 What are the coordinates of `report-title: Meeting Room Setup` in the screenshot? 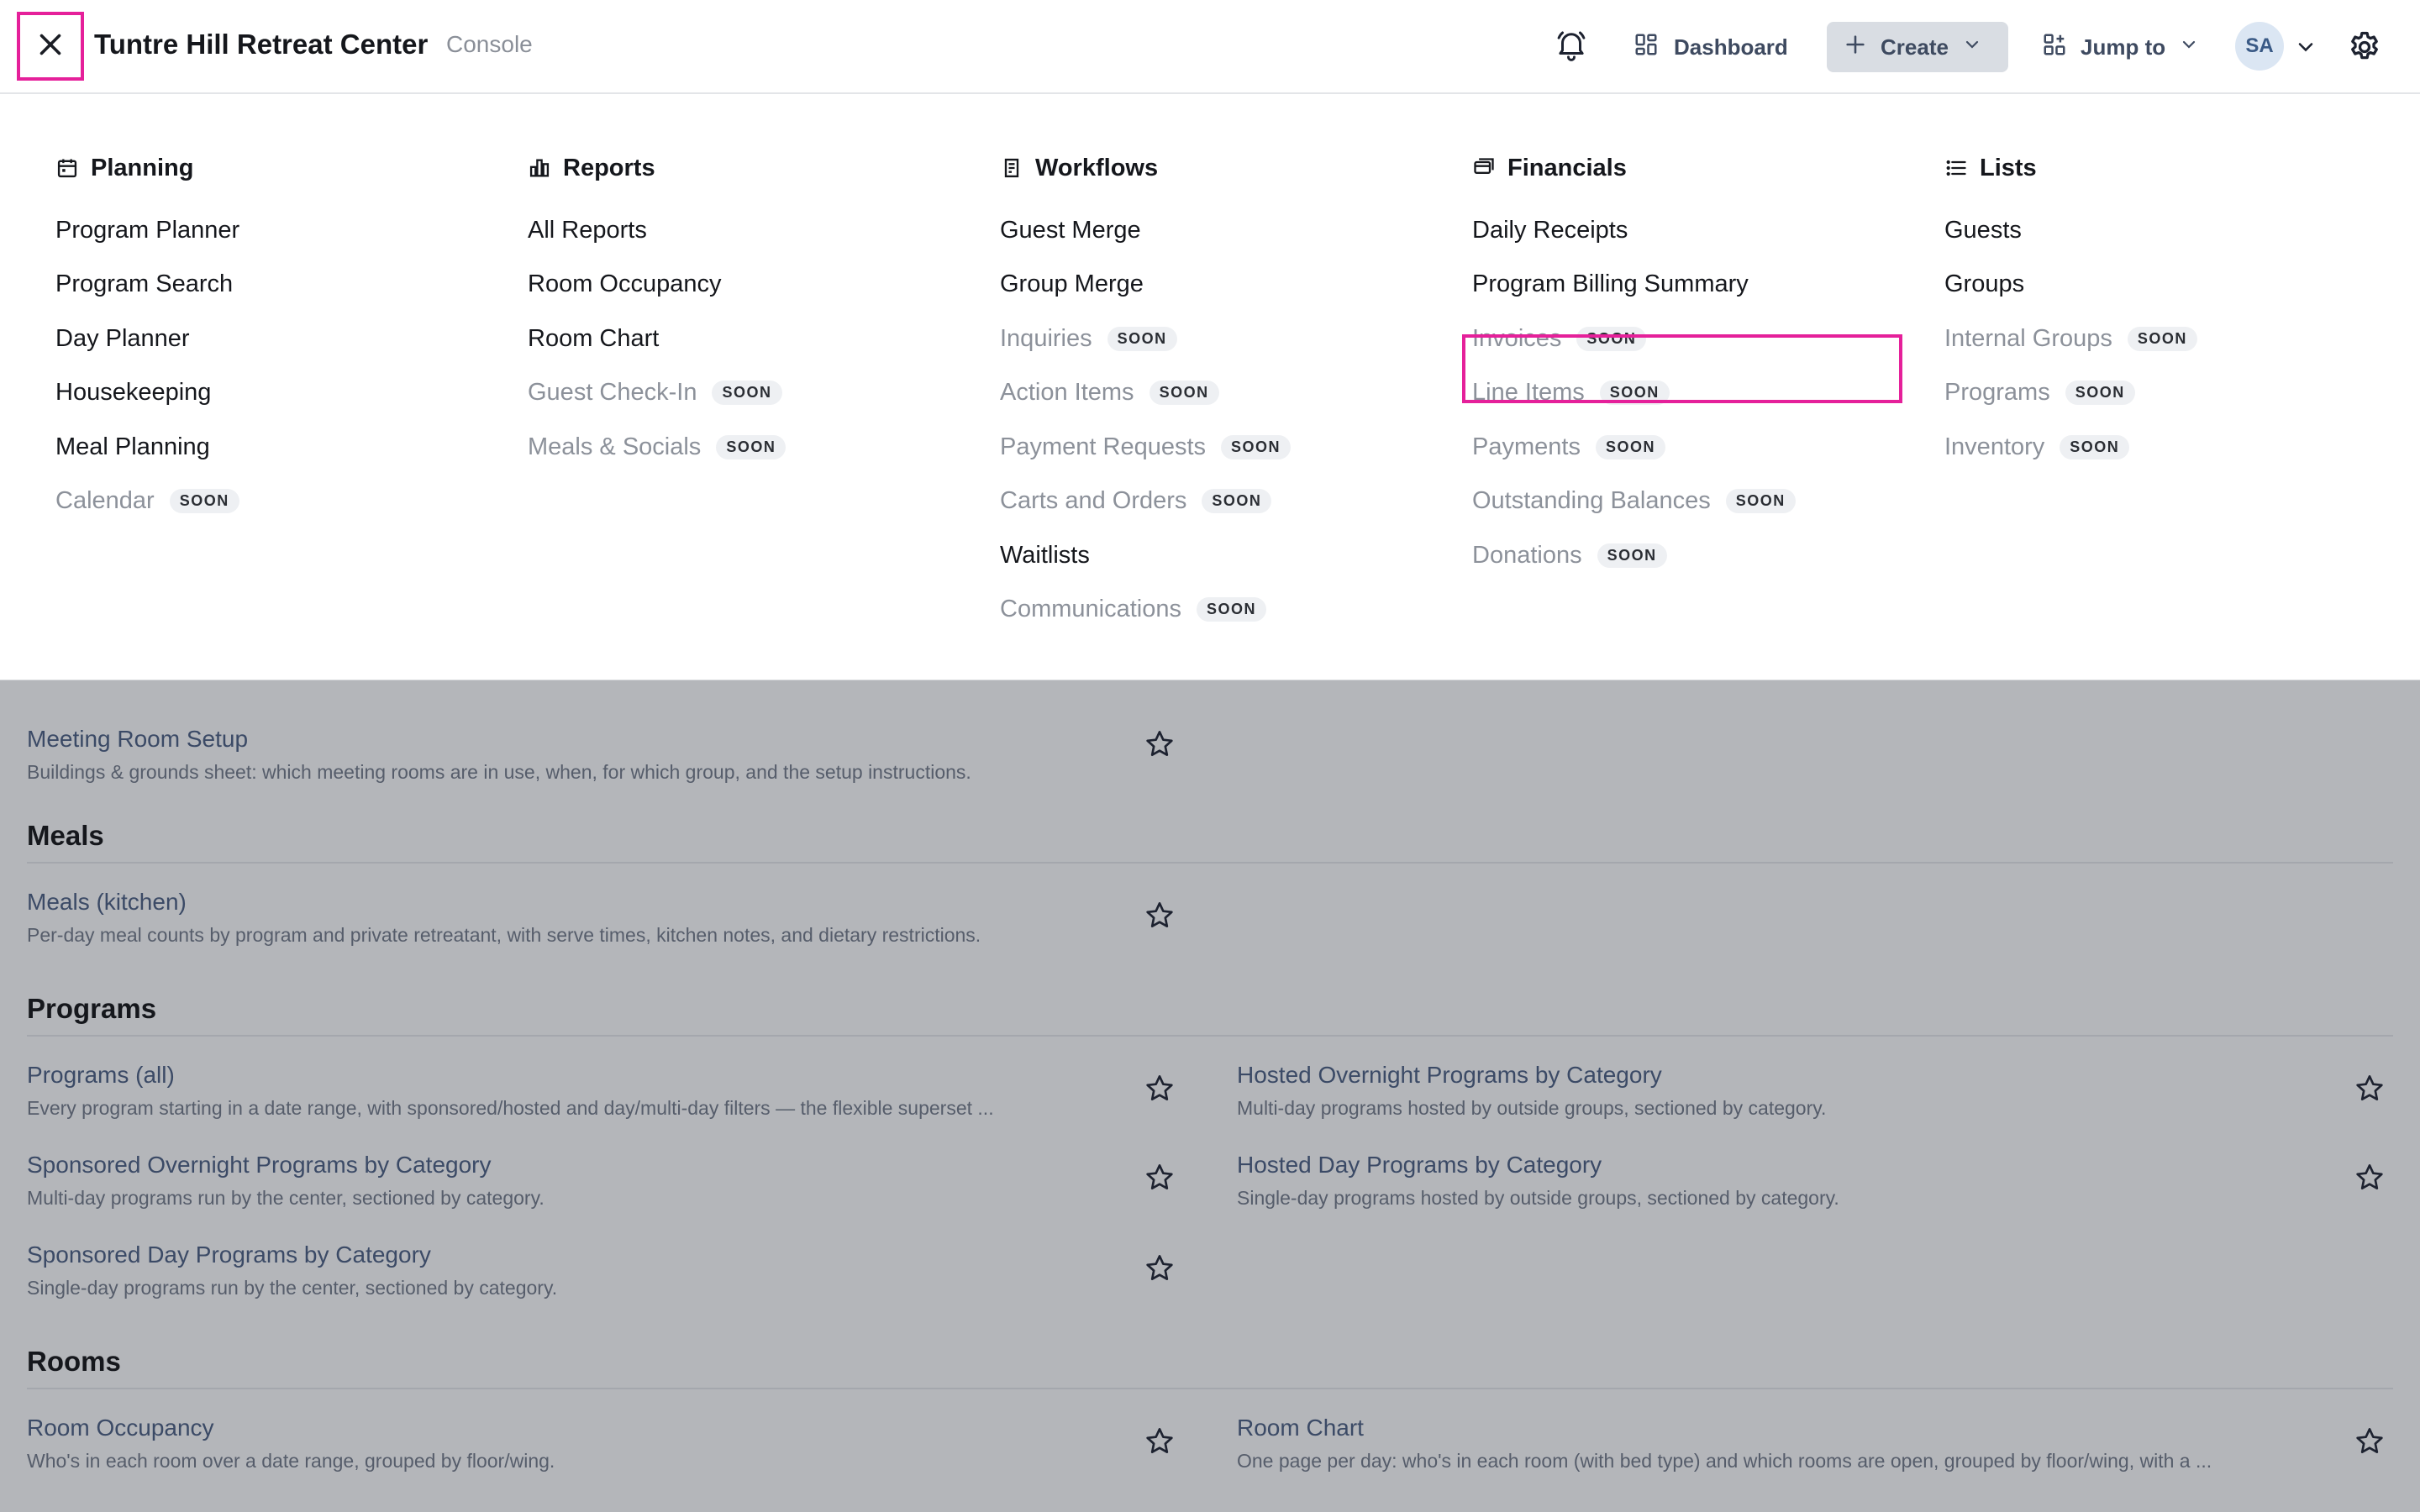 It's located at (615, 739).